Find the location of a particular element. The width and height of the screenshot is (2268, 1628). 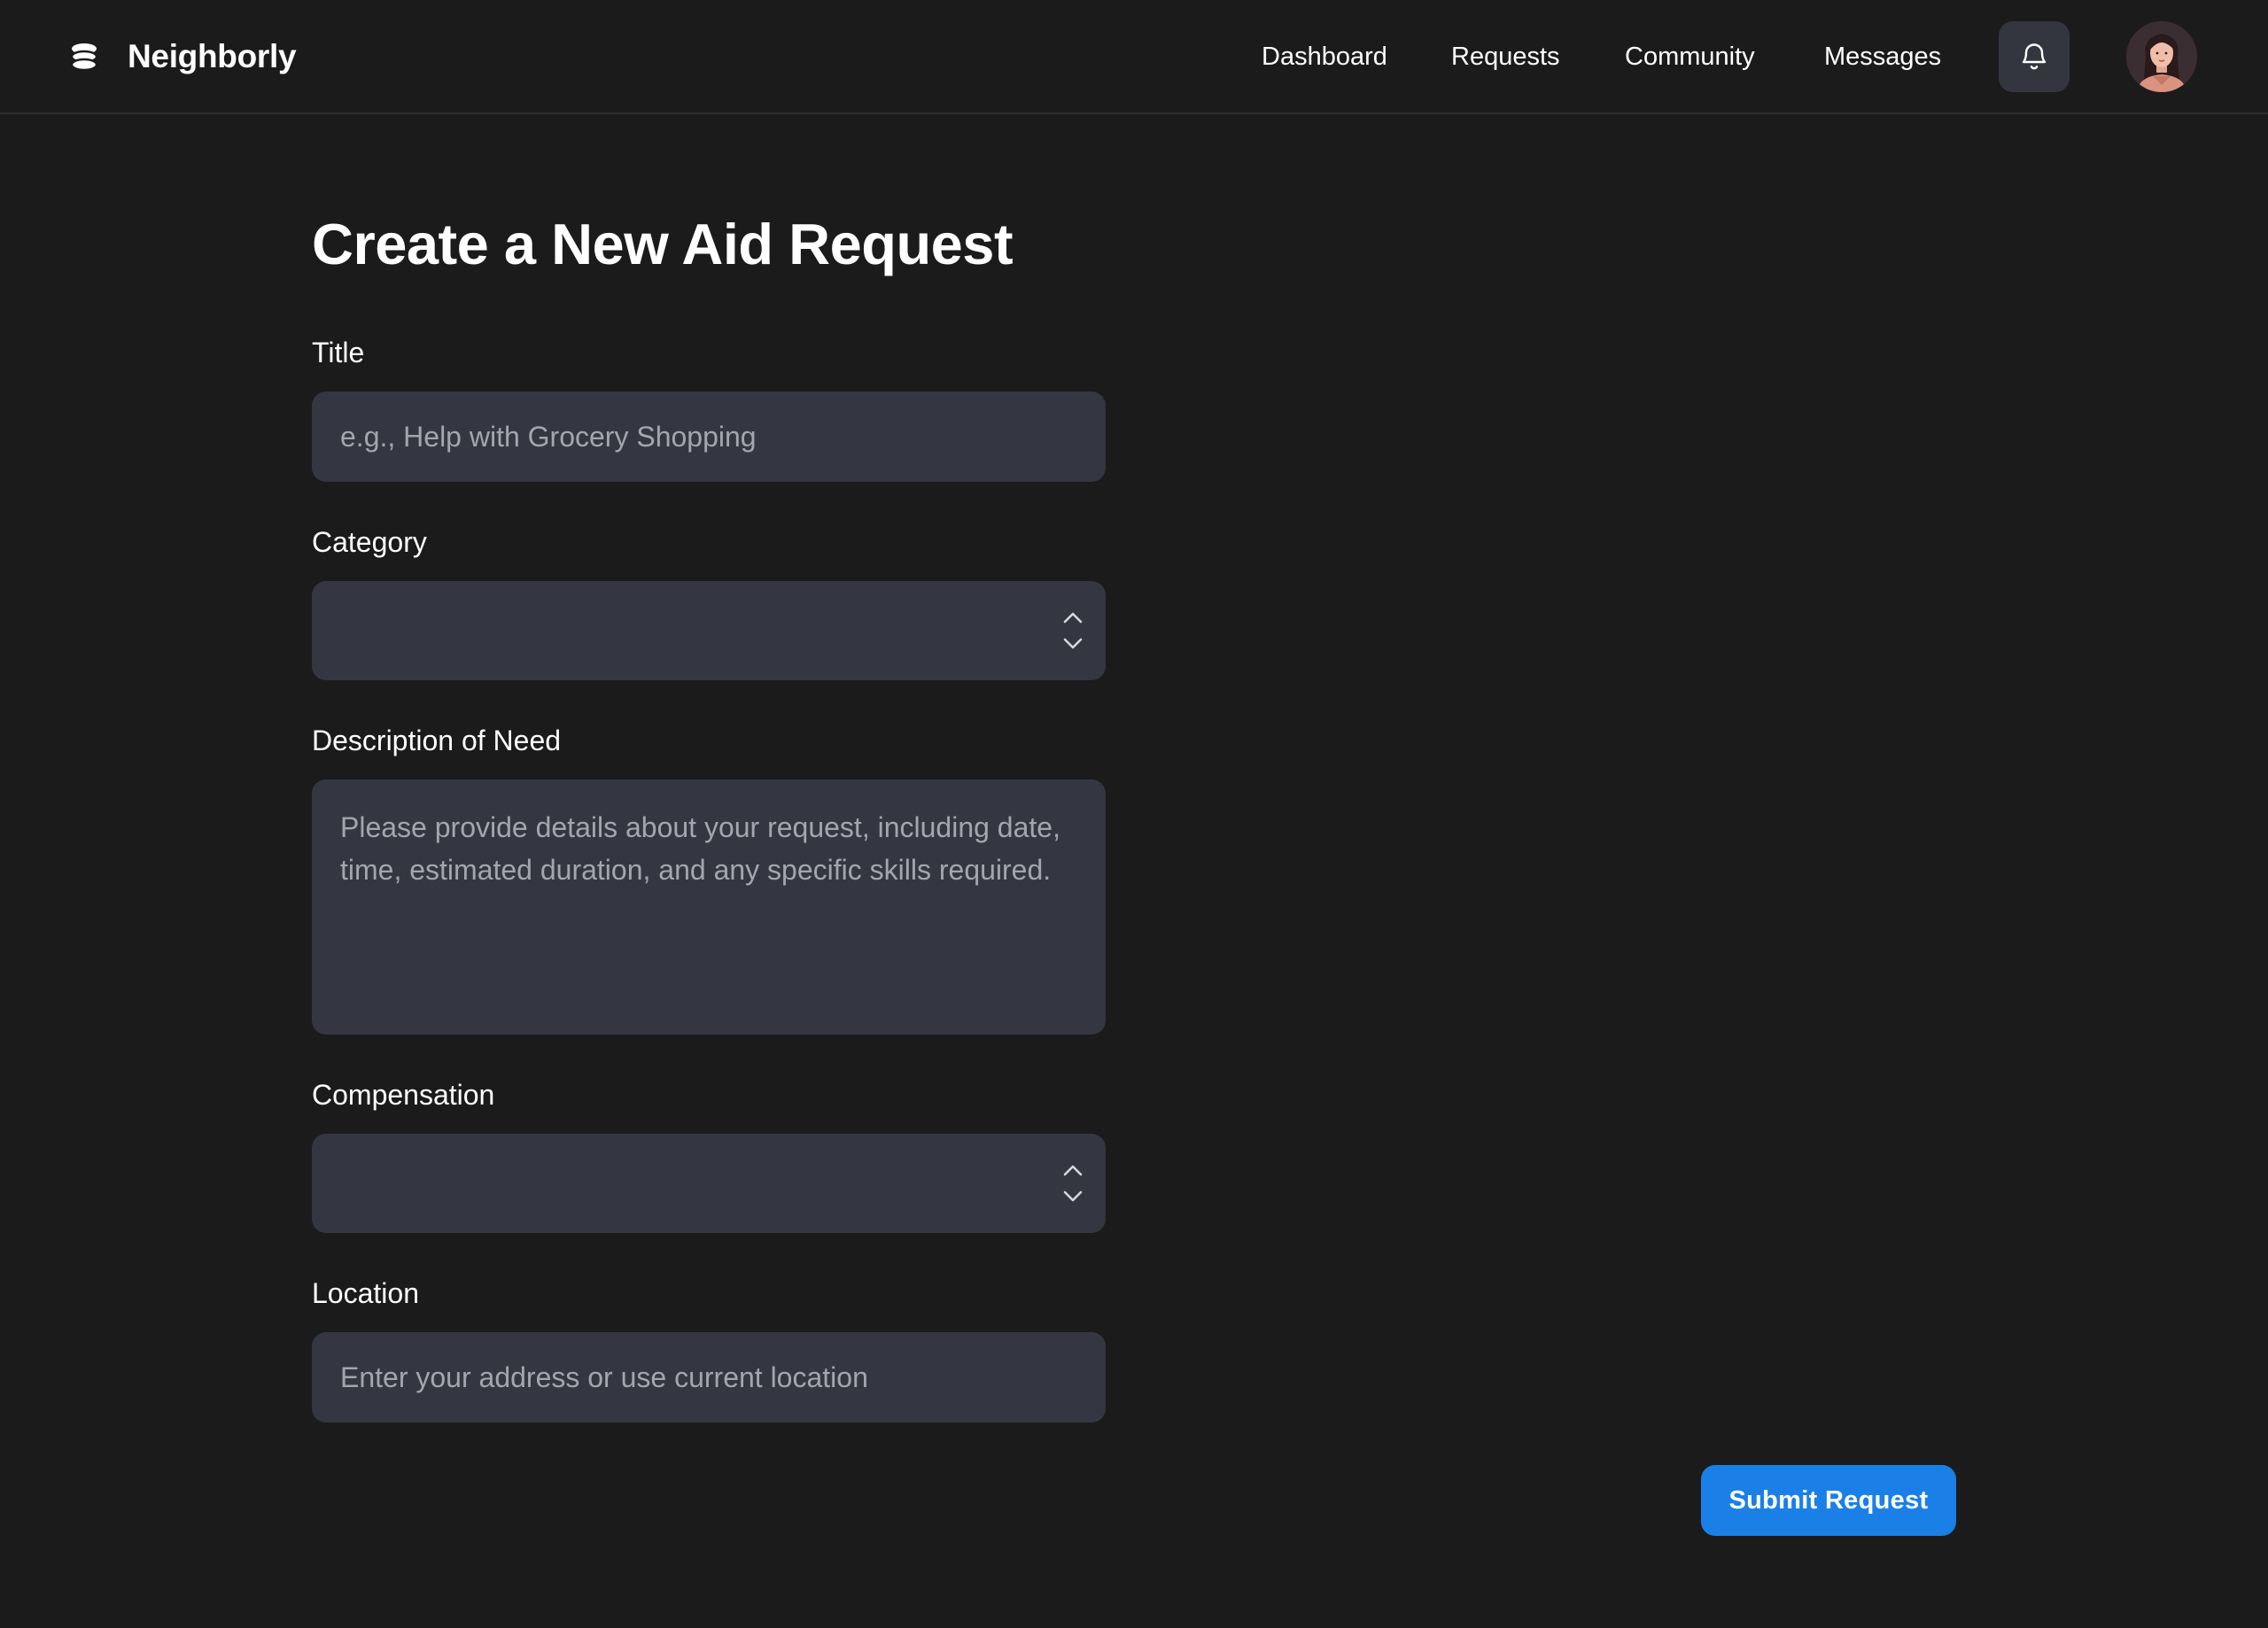

title-label: Title is located at coordinates (338, 353).